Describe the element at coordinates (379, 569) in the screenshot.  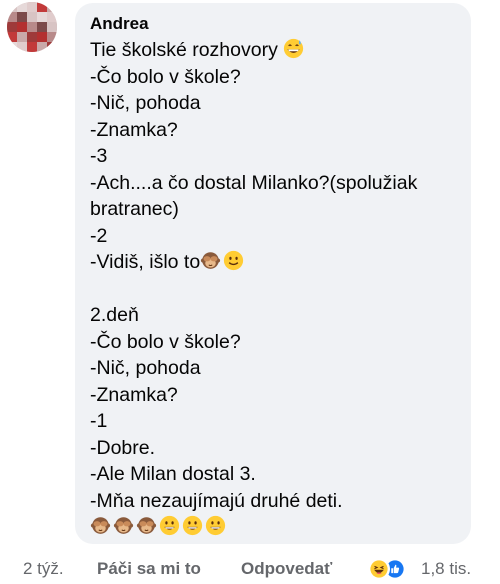
I see `haha-reaction-icon` at that location.